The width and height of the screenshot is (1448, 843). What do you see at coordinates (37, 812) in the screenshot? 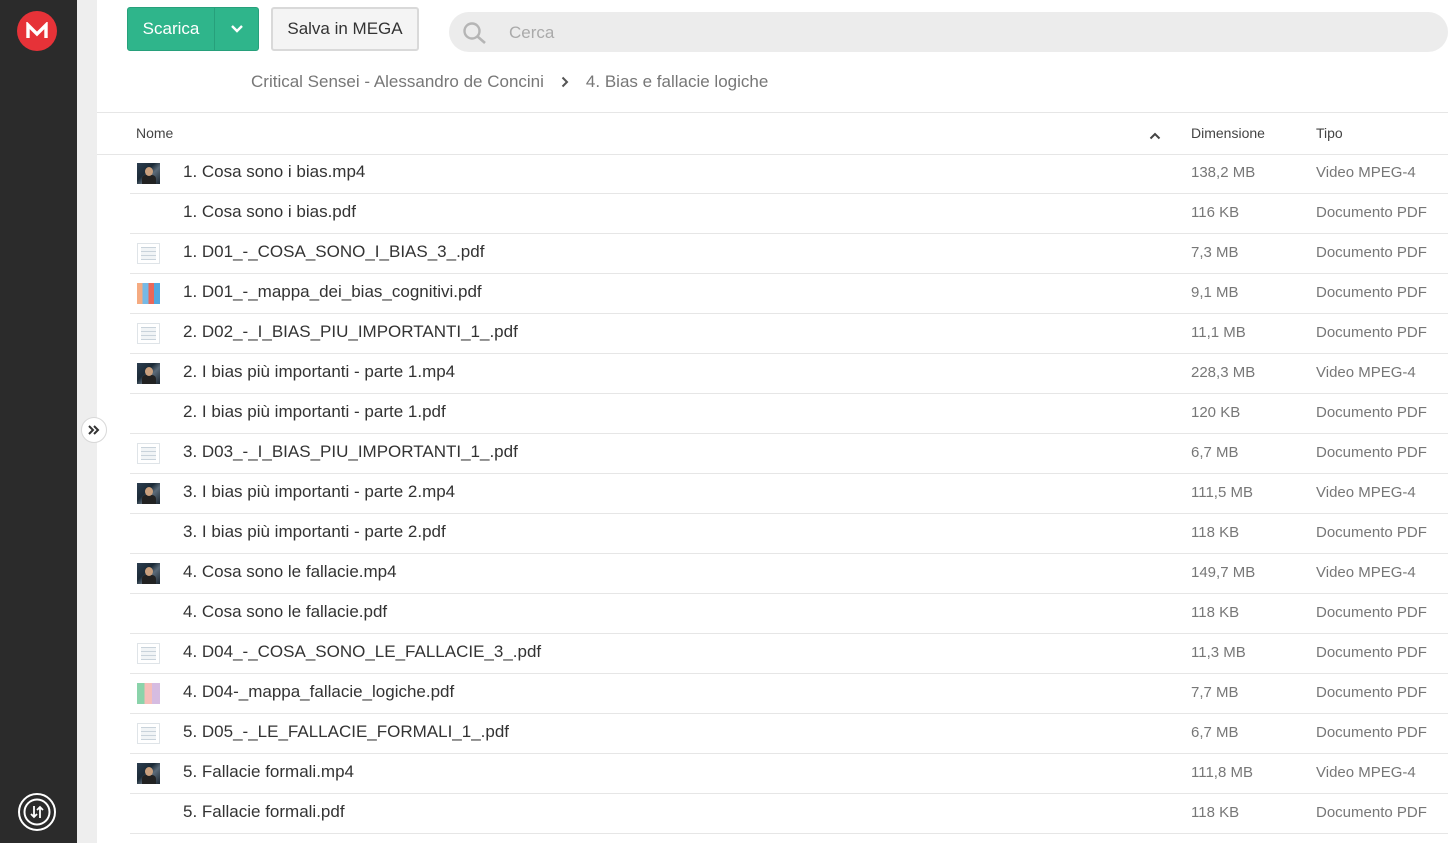
I see `transfer-manager-icon` at bounding box center [37, 812].